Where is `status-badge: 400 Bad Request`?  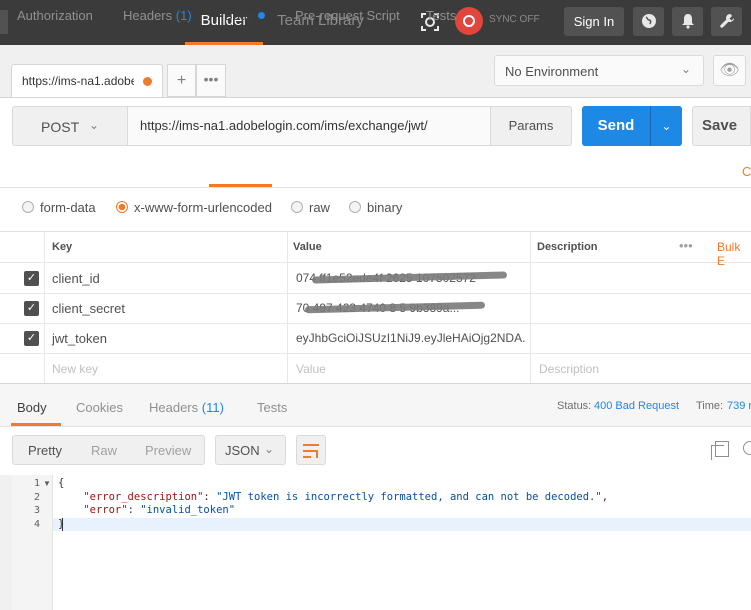 status-badge: 400 Bad Request is located at coordinates (636, 406).